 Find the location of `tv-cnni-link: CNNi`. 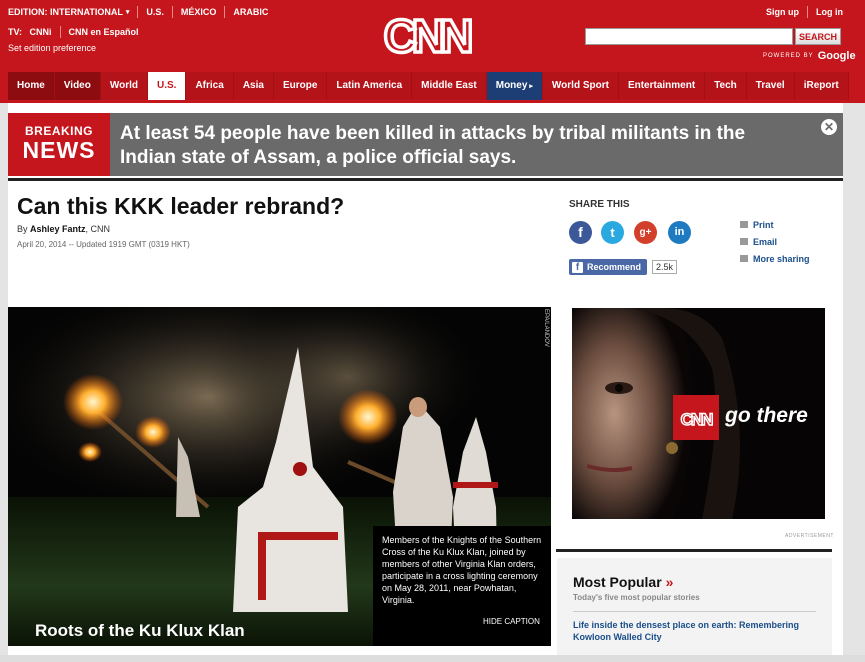

tv-cnni-link: CNNi is located at coordinates (41, 32).